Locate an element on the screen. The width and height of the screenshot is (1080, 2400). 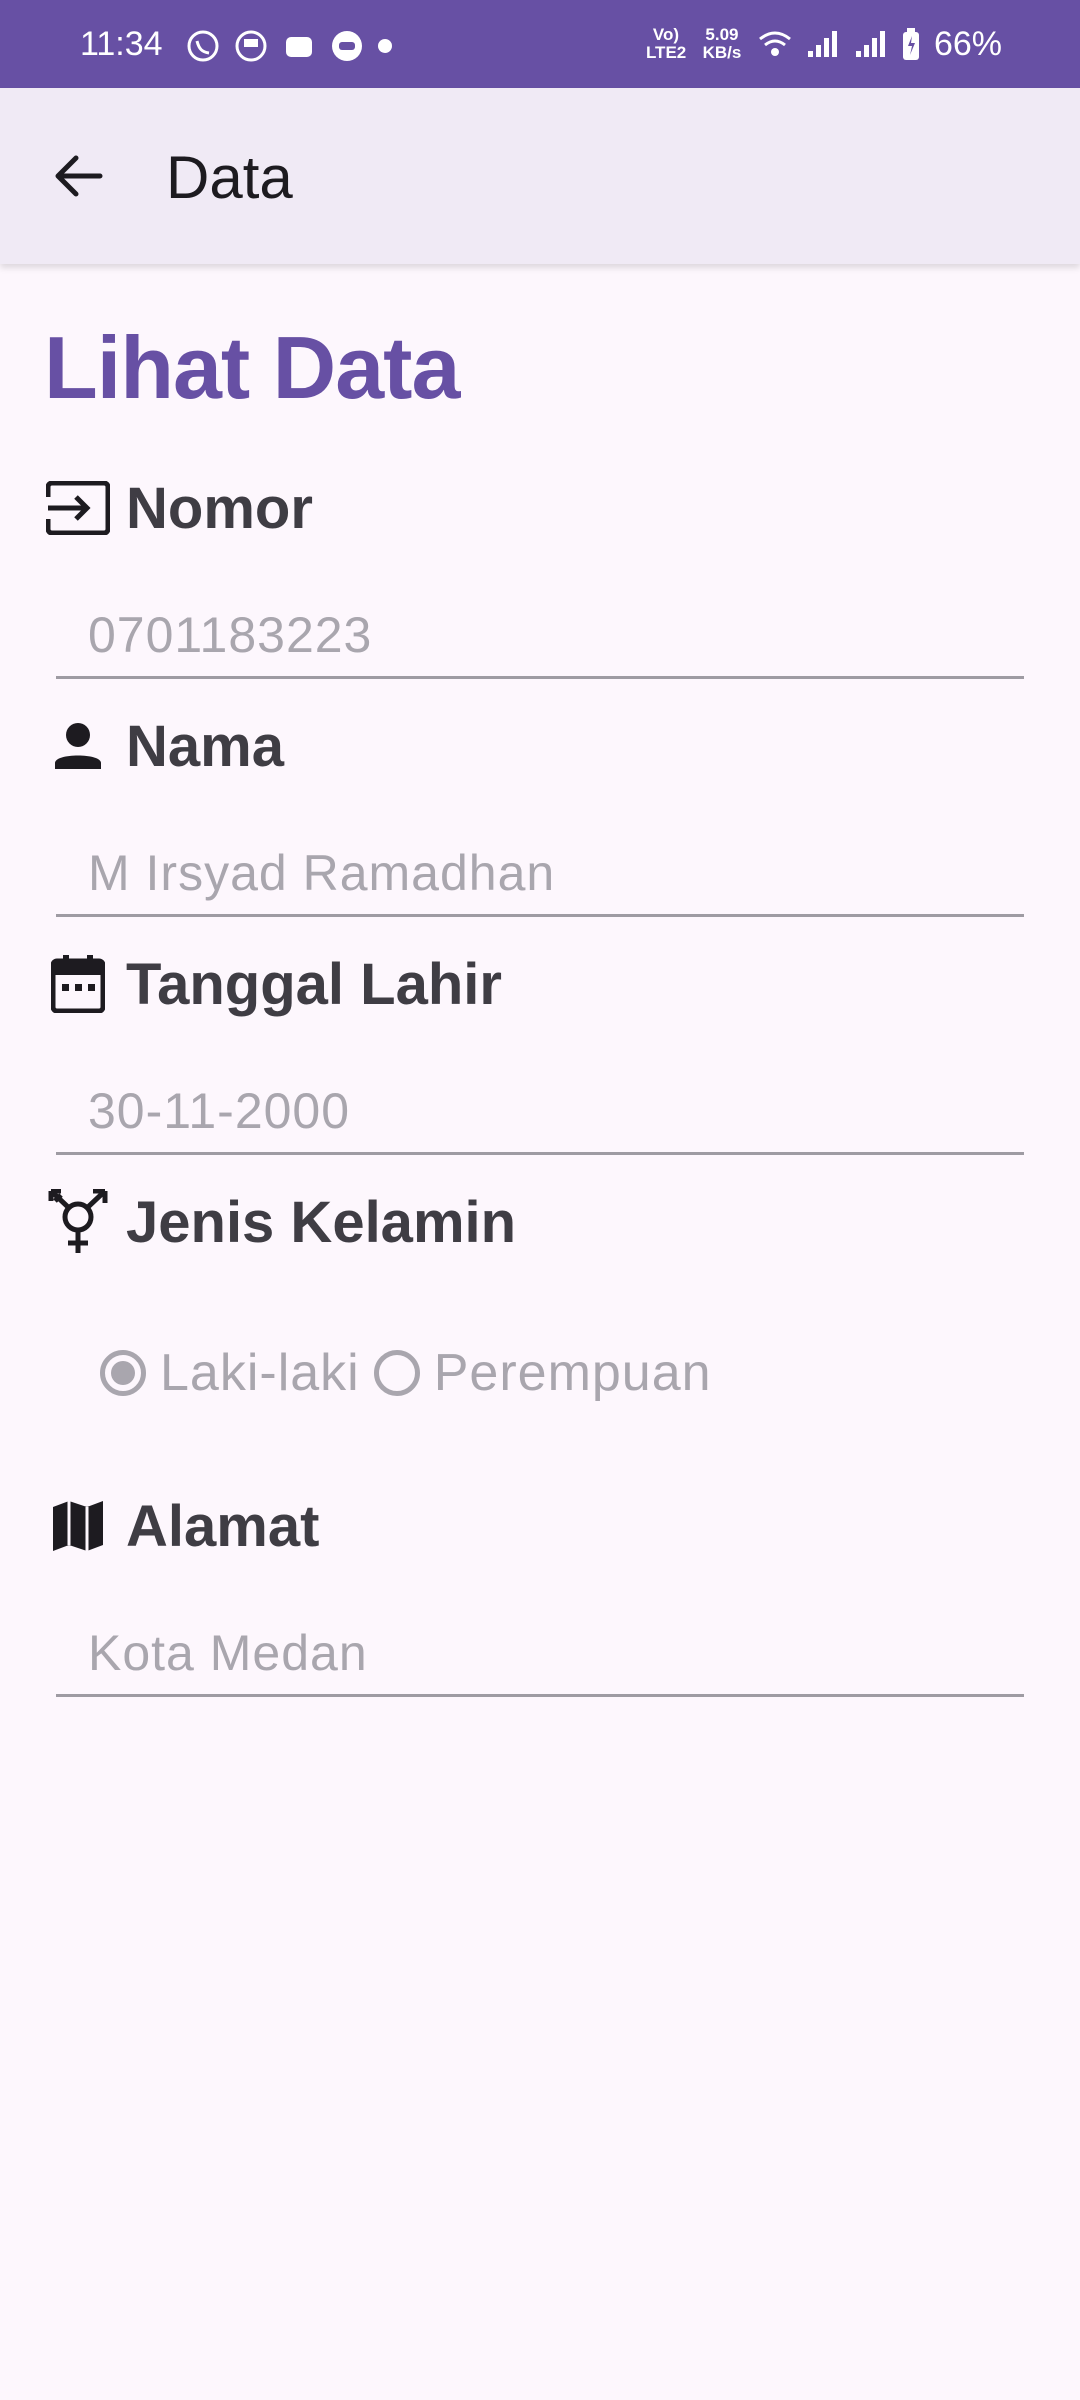
nama-label: Nama is located at coordinates (164, 746).